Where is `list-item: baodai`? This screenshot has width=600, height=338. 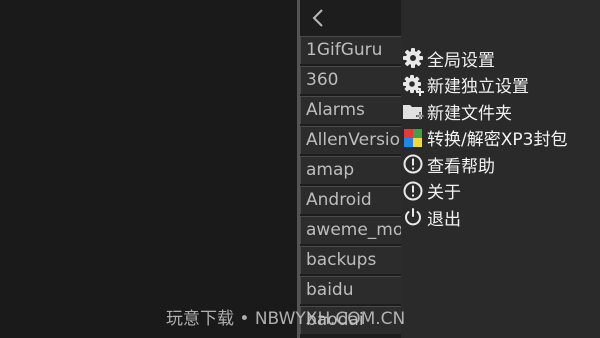
list-item: baodai is located at coordinates (350, 320).